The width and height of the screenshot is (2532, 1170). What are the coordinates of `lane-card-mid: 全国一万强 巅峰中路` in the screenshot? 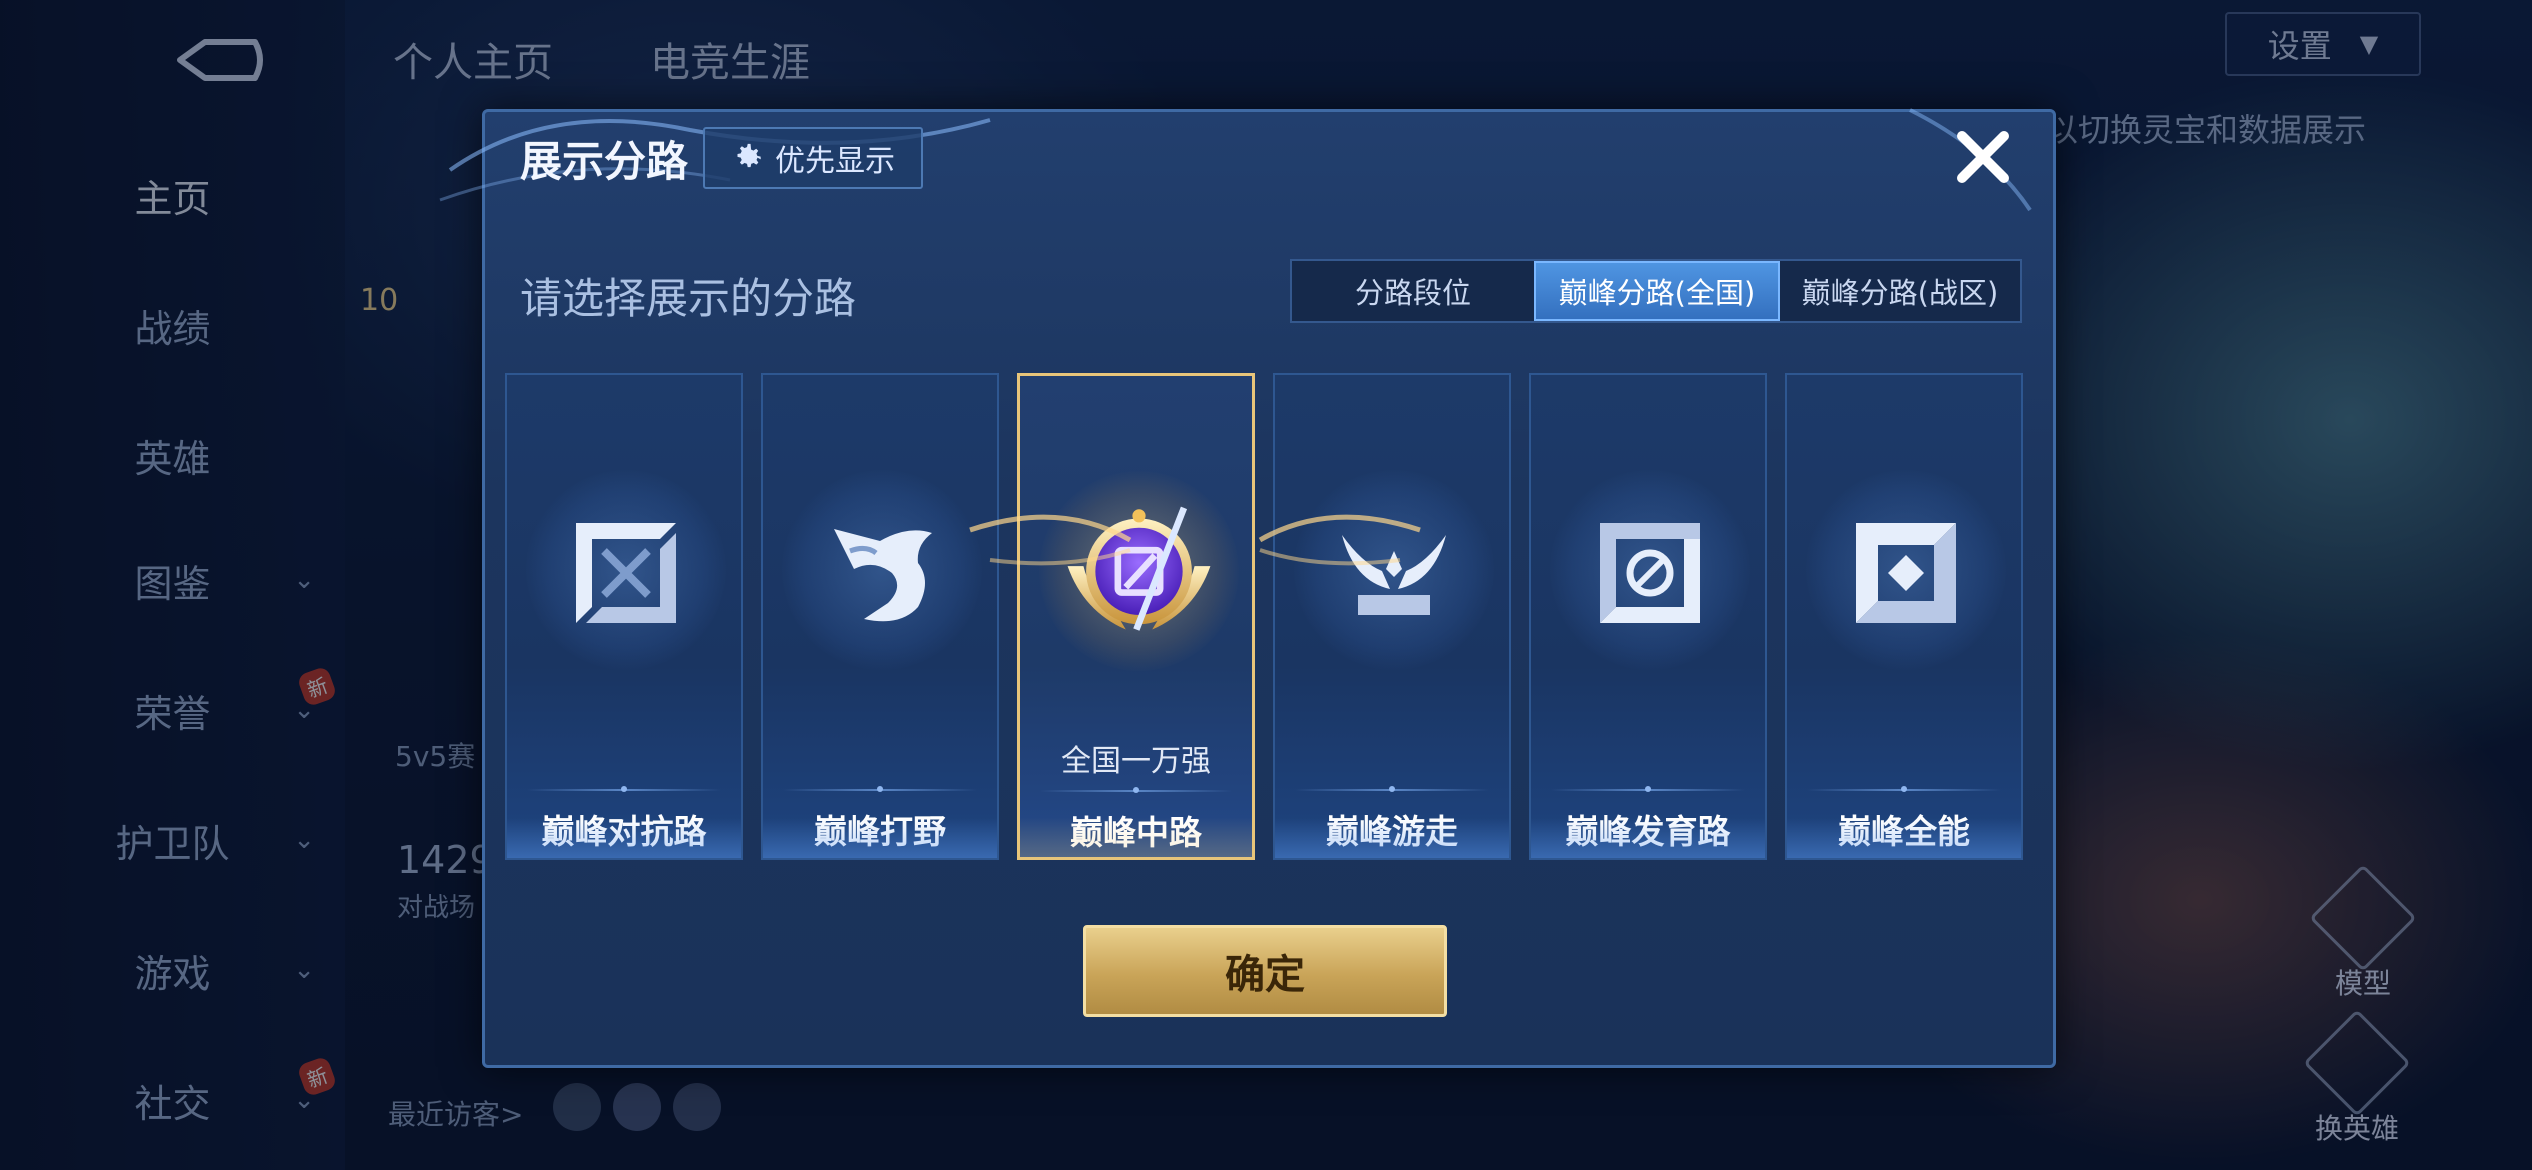 It's located at (1136, 616).